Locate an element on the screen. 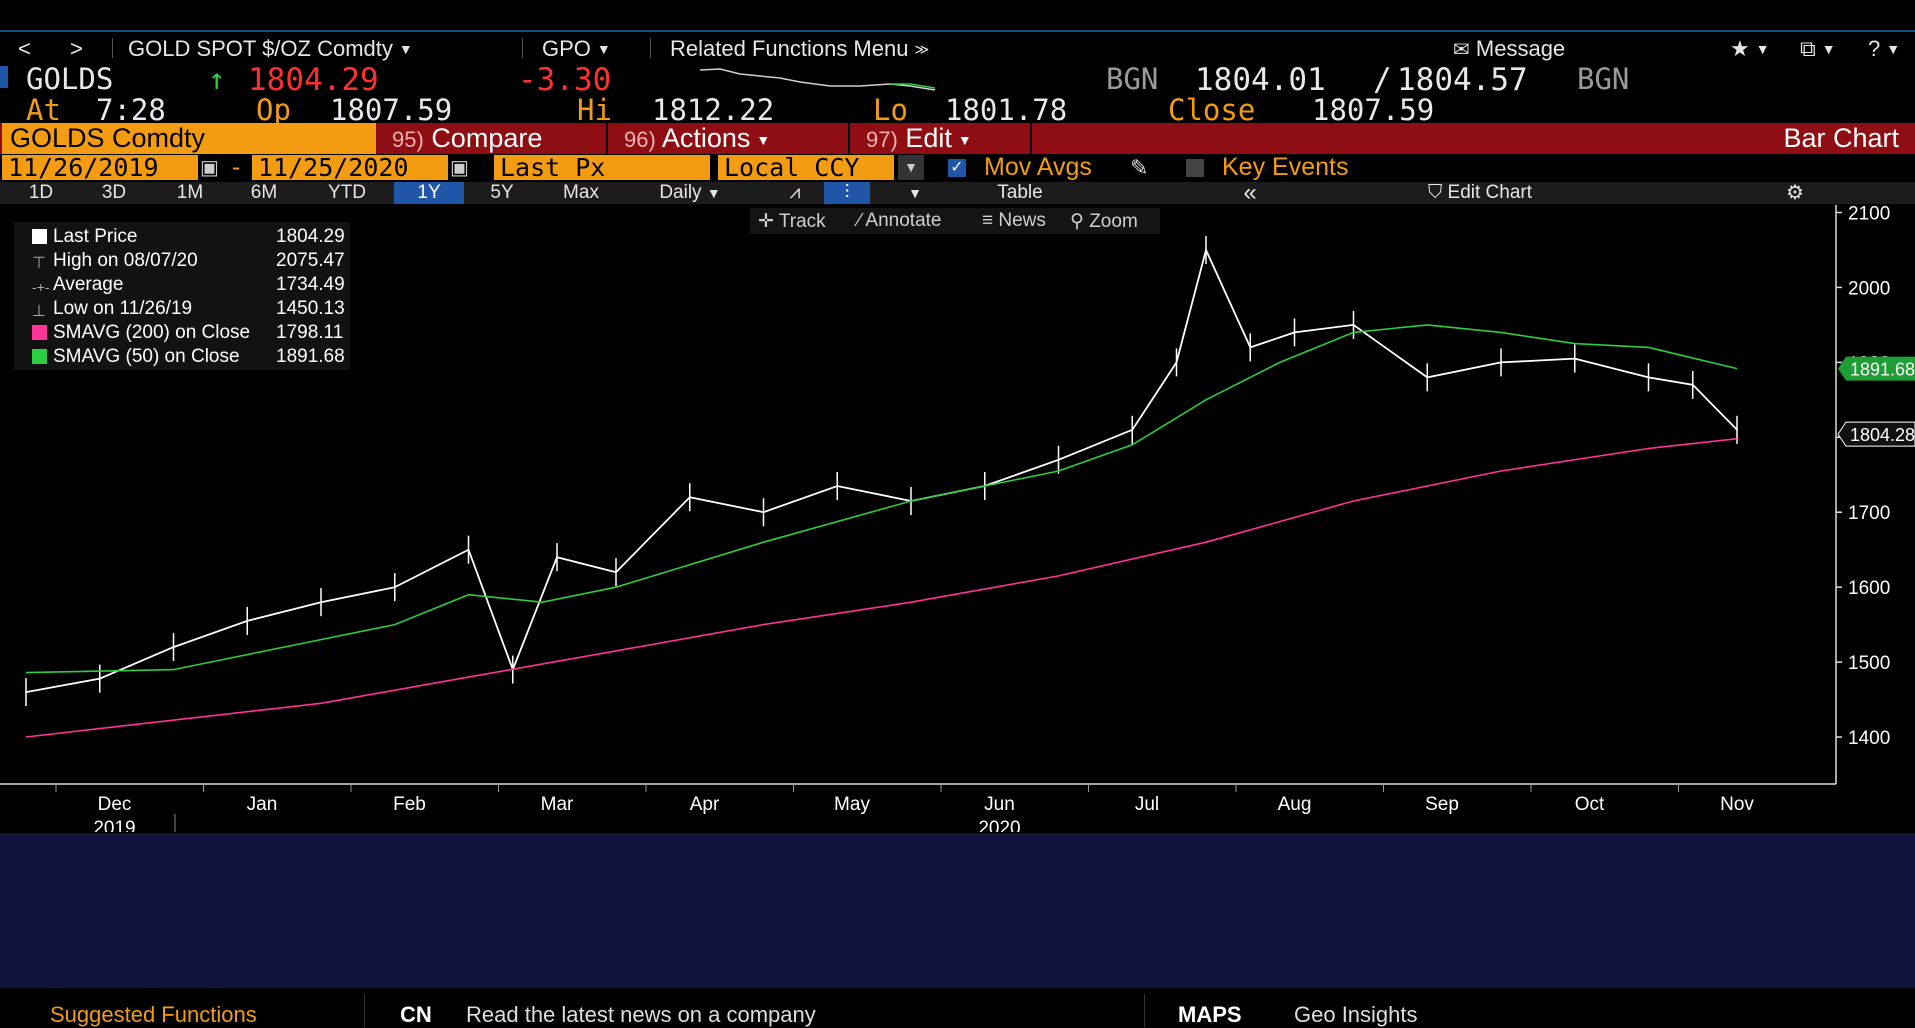 The width and height of the screenshot is (1915, 1028). y-tick-label: 2100 is located at coordinates (1869, 214).